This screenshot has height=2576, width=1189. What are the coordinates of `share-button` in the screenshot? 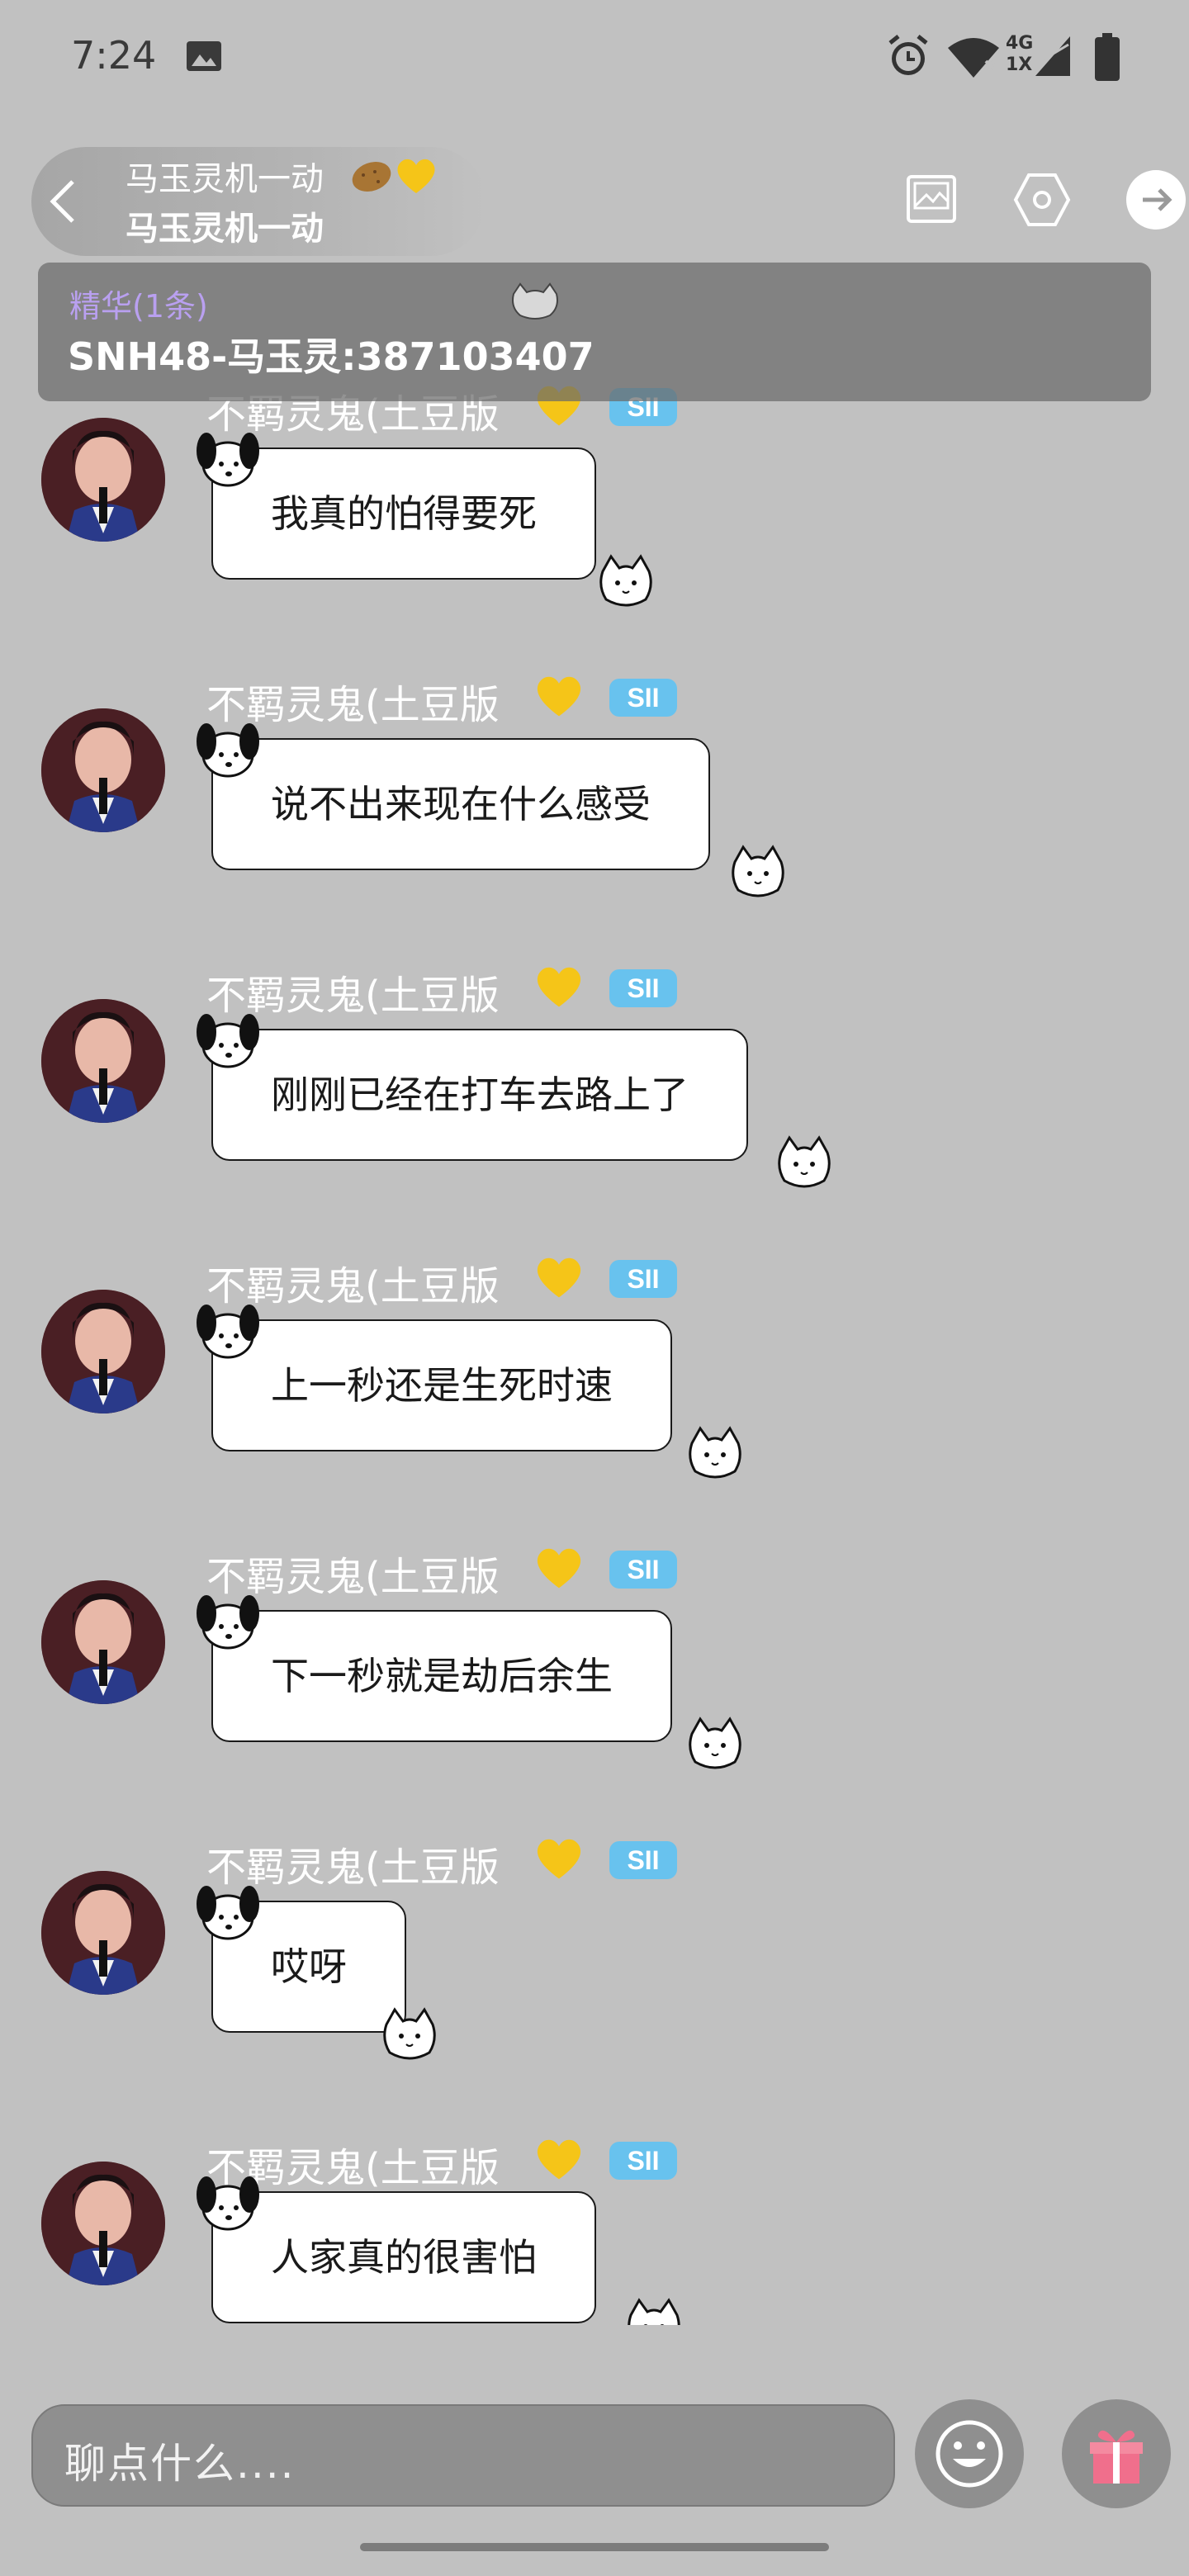 It's located at (1156, 200).